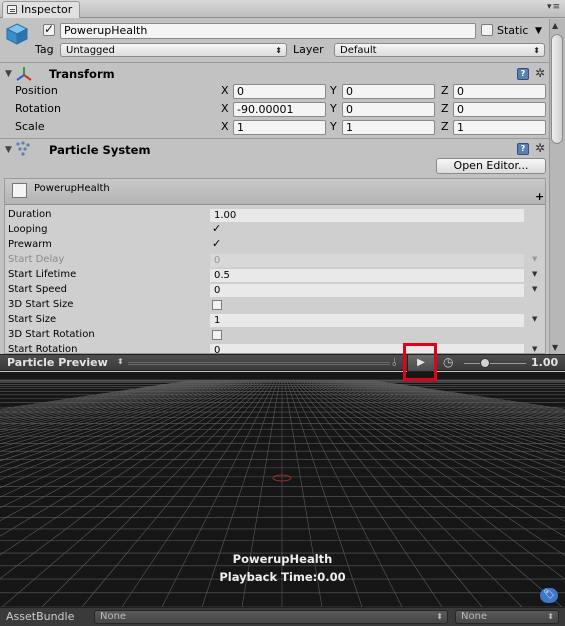 This screenshot has width=565, height=626. I want to click on preview-drag-handle, so click(259, 363).